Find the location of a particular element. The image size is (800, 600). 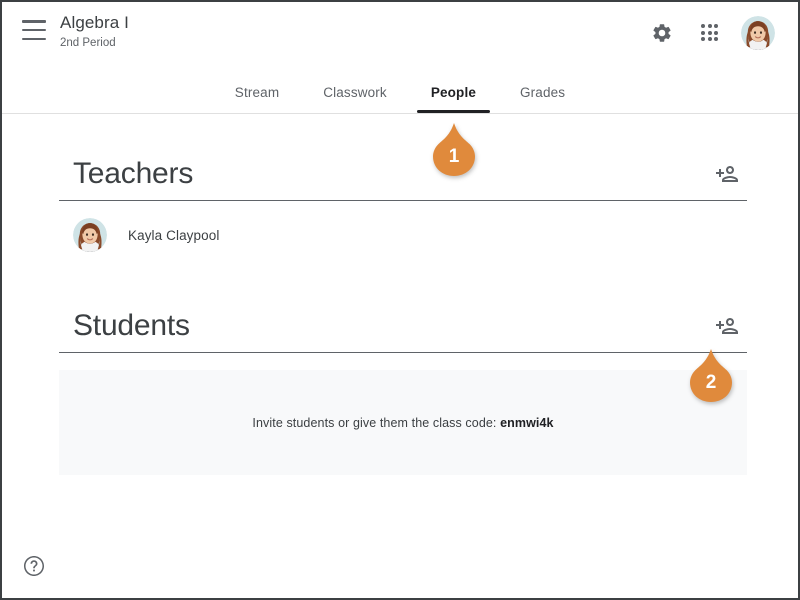

top-bar-actions is located at coordinates (710, 33).